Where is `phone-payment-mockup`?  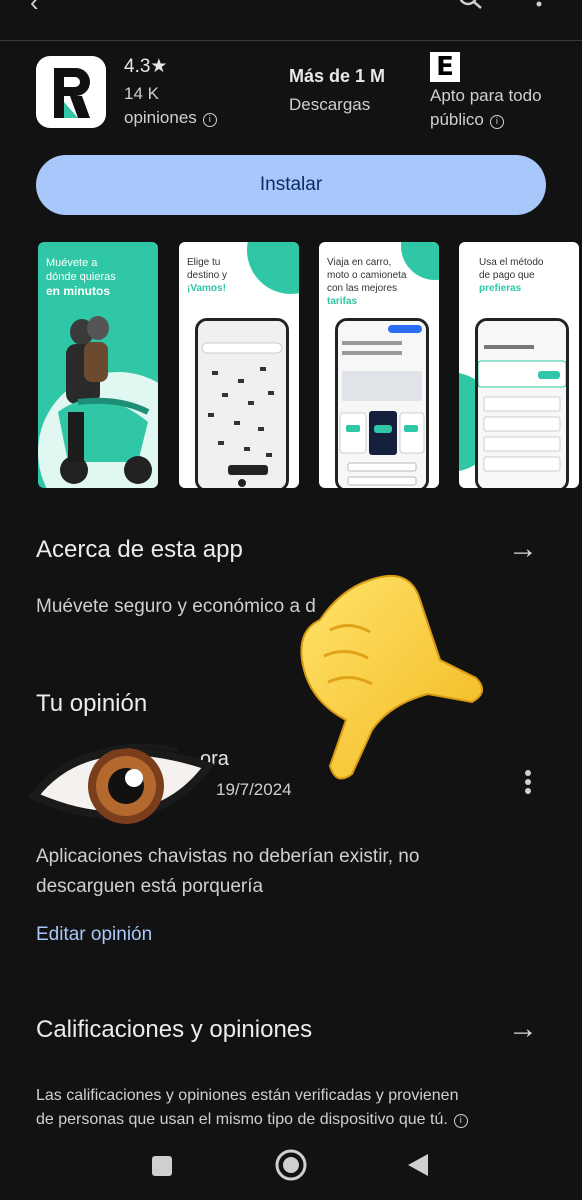
phone-payment-mockup is located at coordinates (522, 403).